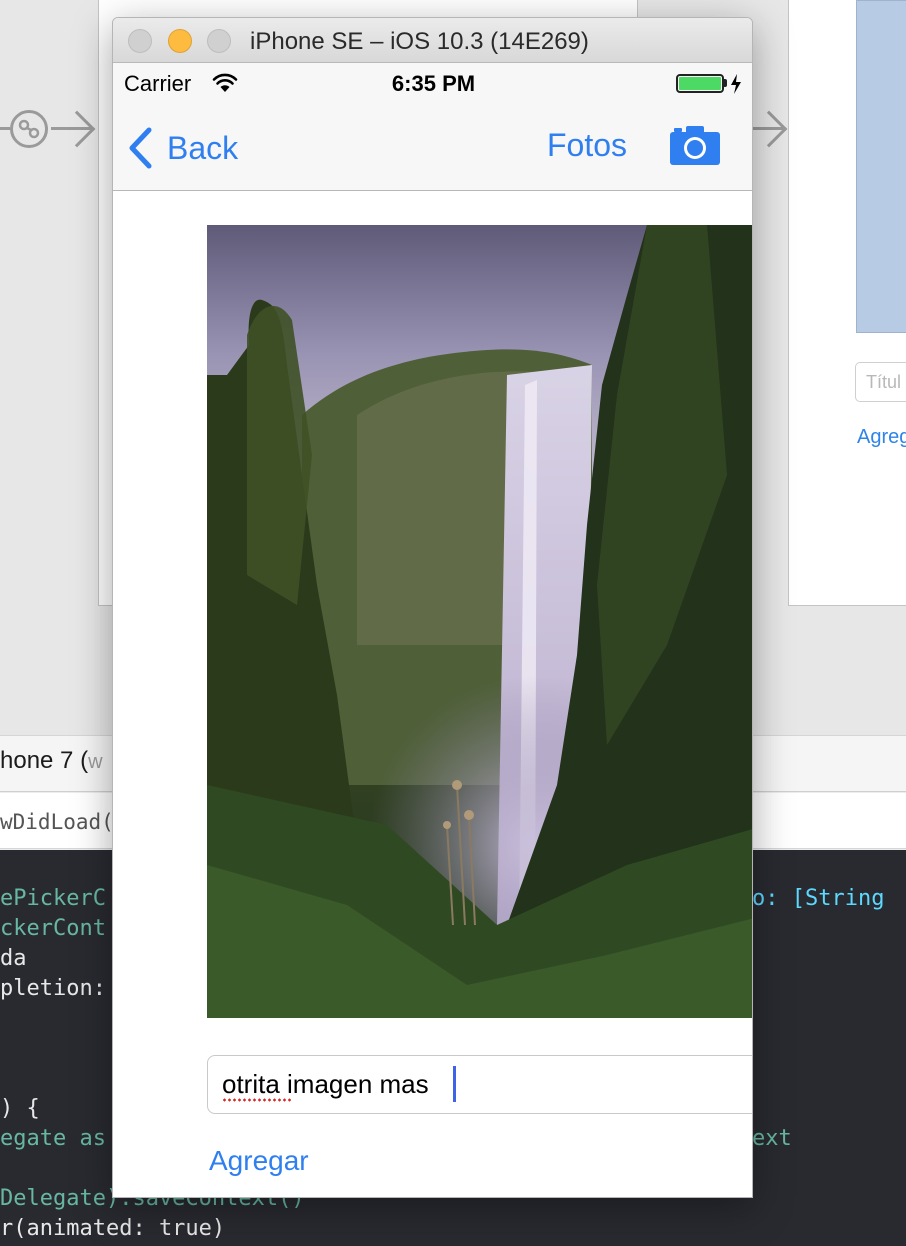 Image resolution: width=906 pixels, height=1246 pixels. Describe the element at coordinates (736, 84) in the screenshot. I see `charging-bolt-icon` at that location.